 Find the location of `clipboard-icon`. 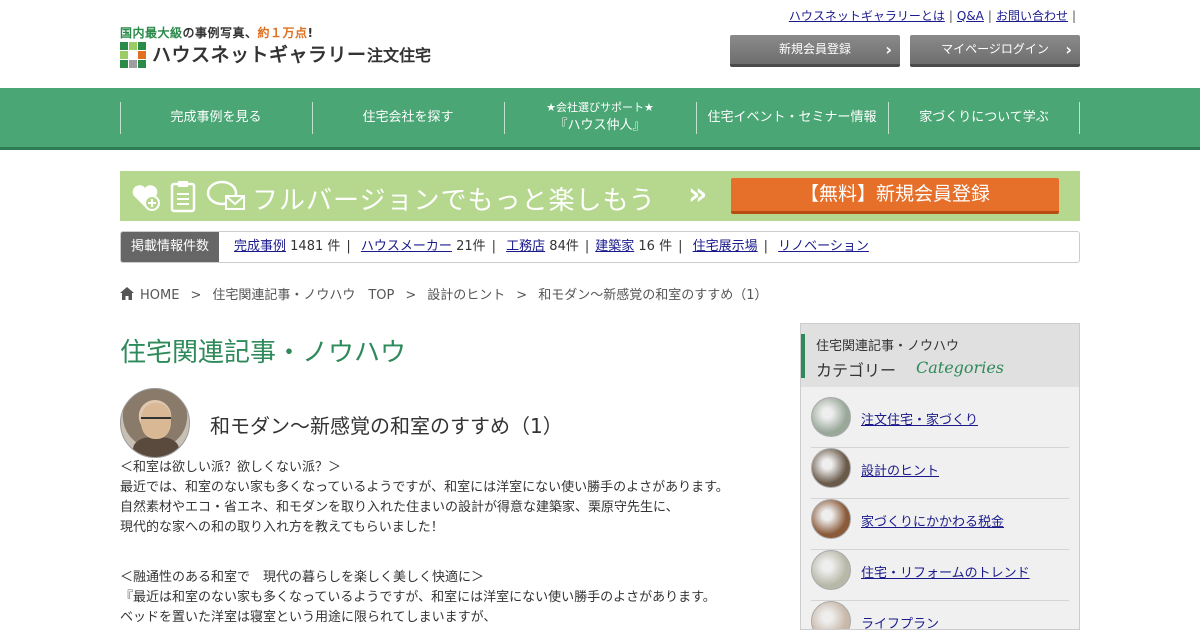

clipboard-icon is located at coordinates (183, 196).